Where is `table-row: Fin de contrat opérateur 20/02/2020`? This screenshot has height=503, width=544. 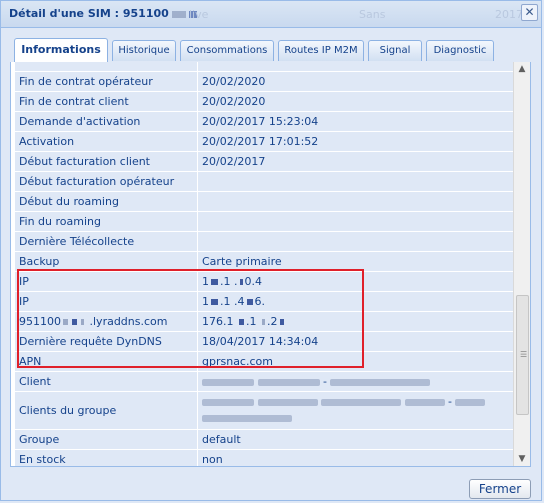
table-row: Fin de contrat opérateur 20/02/2020 is located at coordinates (265, 82).